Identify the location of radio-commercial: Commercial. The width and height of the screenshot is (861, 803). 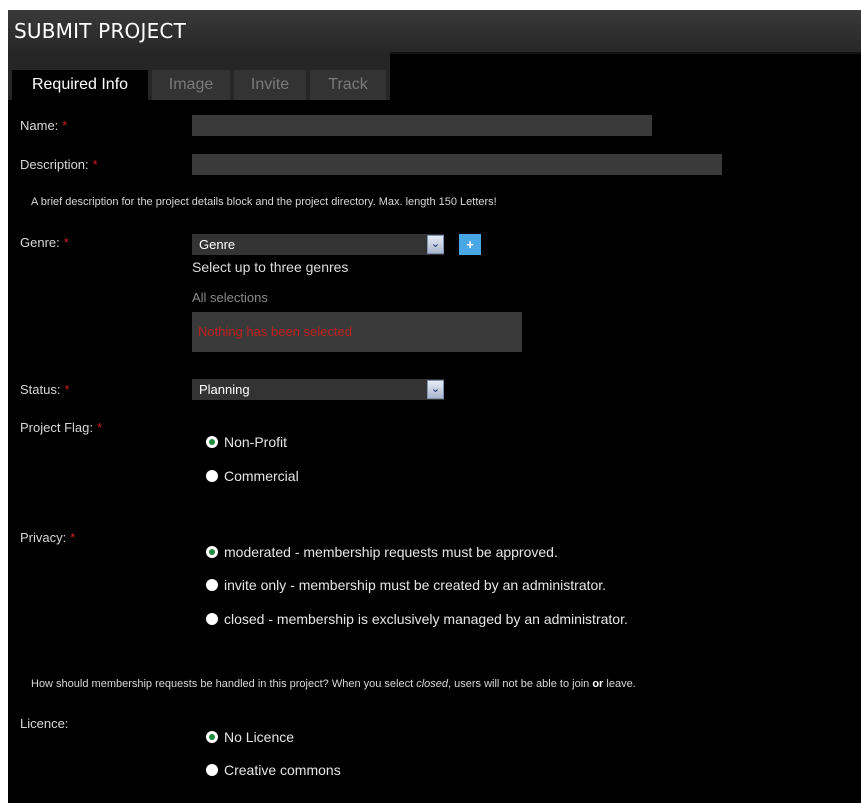
(252, 477).